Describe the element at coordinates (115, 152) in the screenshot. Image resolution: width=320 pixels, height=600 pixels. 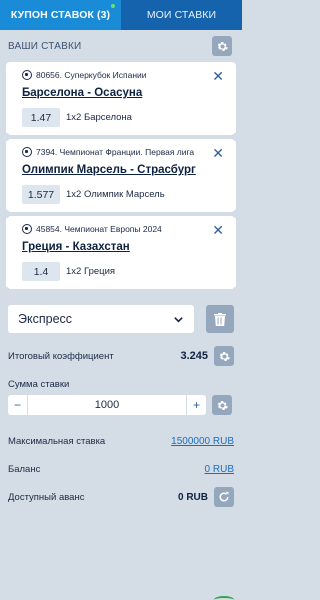
I see `league-name: 7394. Чемпионат Франции. Первая лига` at that location.